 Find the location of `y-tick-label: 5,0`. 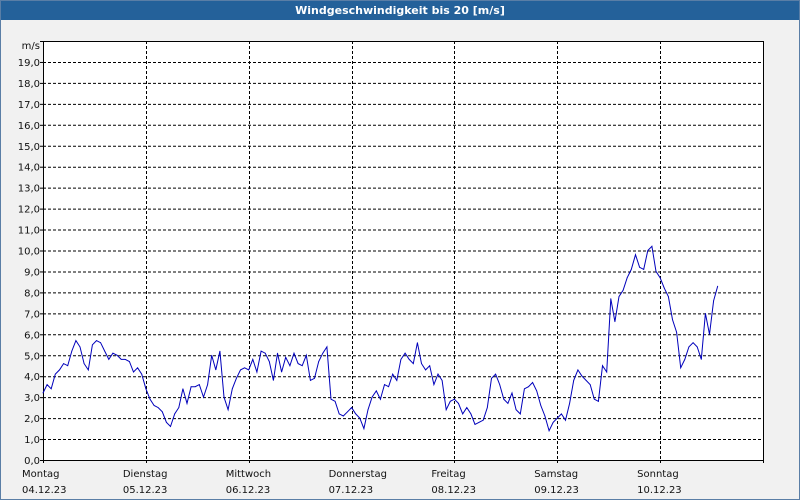

y-tick-label: 5,0 is located at coordinates (32, 356).